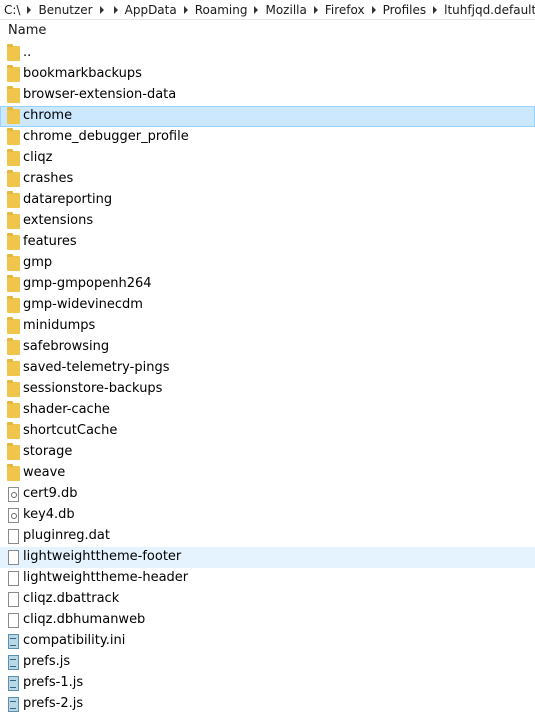 The width and height of the screenshot is (535, 715). I want to click on folder-row: crashes, so click(267, 179).